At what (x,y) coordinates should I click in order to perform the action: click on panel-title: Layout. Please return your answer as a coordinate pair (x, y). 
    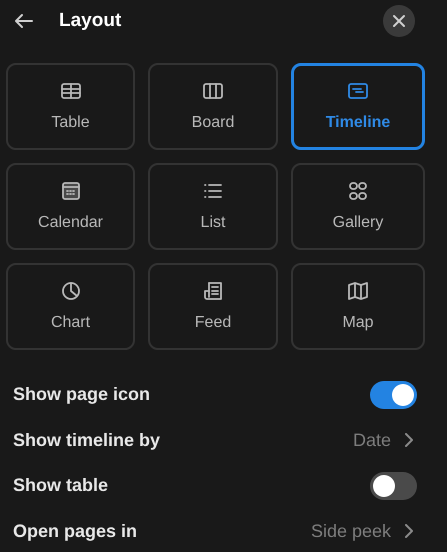
    Looking at the image, I should click on (90, 20).